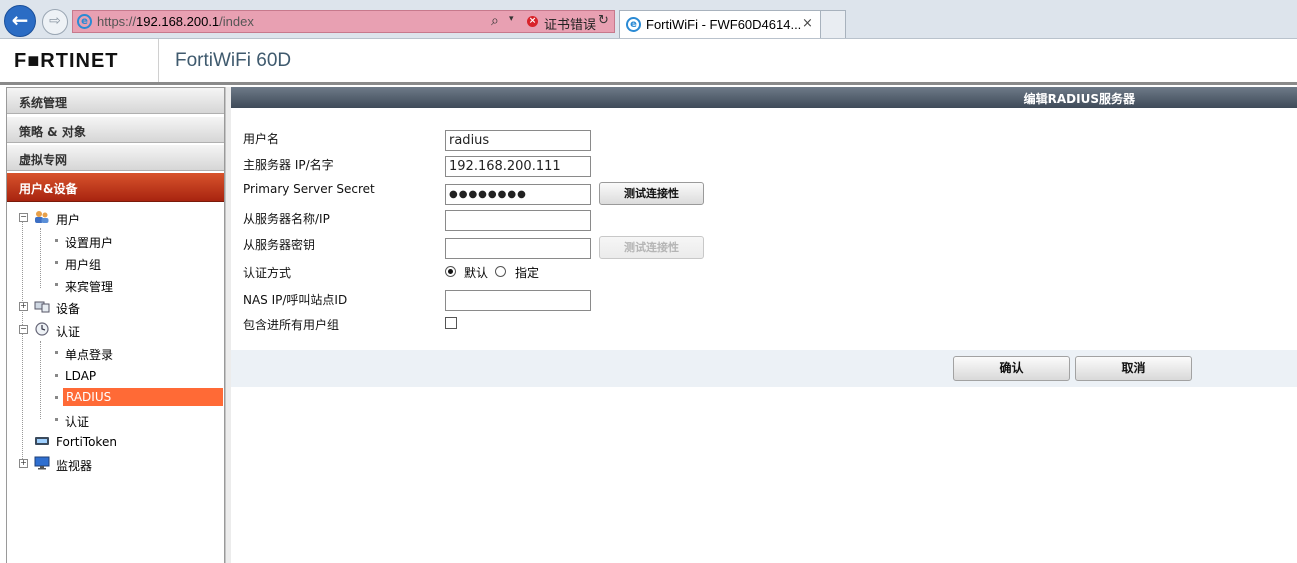 The image size is (1297, 563). I want to click on primary-server-secret-input: ●●●●●●●●, so click(518, 194).